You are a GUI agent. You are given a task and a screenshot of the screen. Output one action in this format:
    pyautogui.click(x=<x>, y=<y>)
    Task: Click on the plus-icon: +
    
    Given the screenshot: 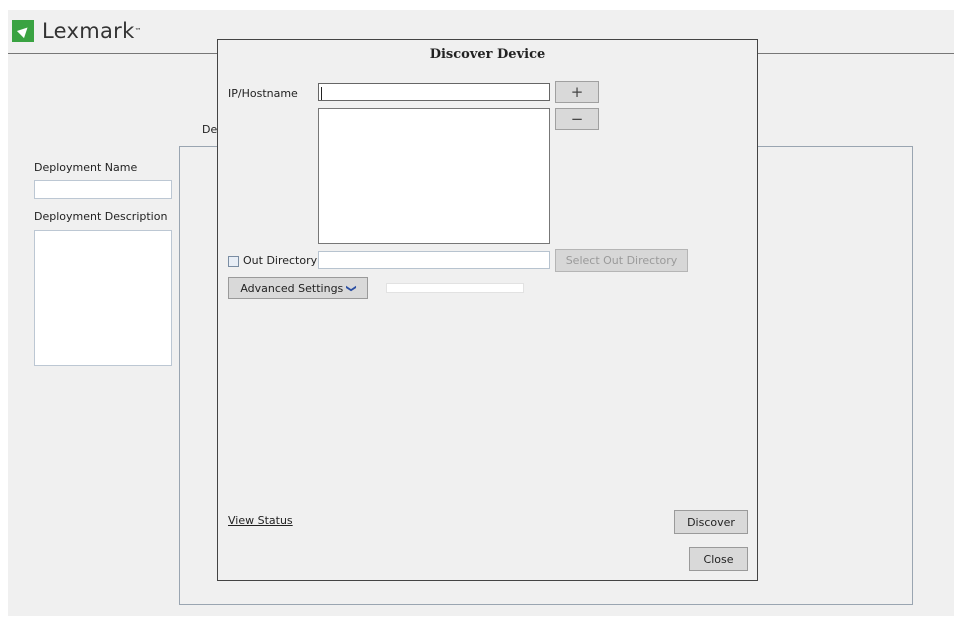 What is the action you would take?
    pyautogui.click(x=577, y=92)
    